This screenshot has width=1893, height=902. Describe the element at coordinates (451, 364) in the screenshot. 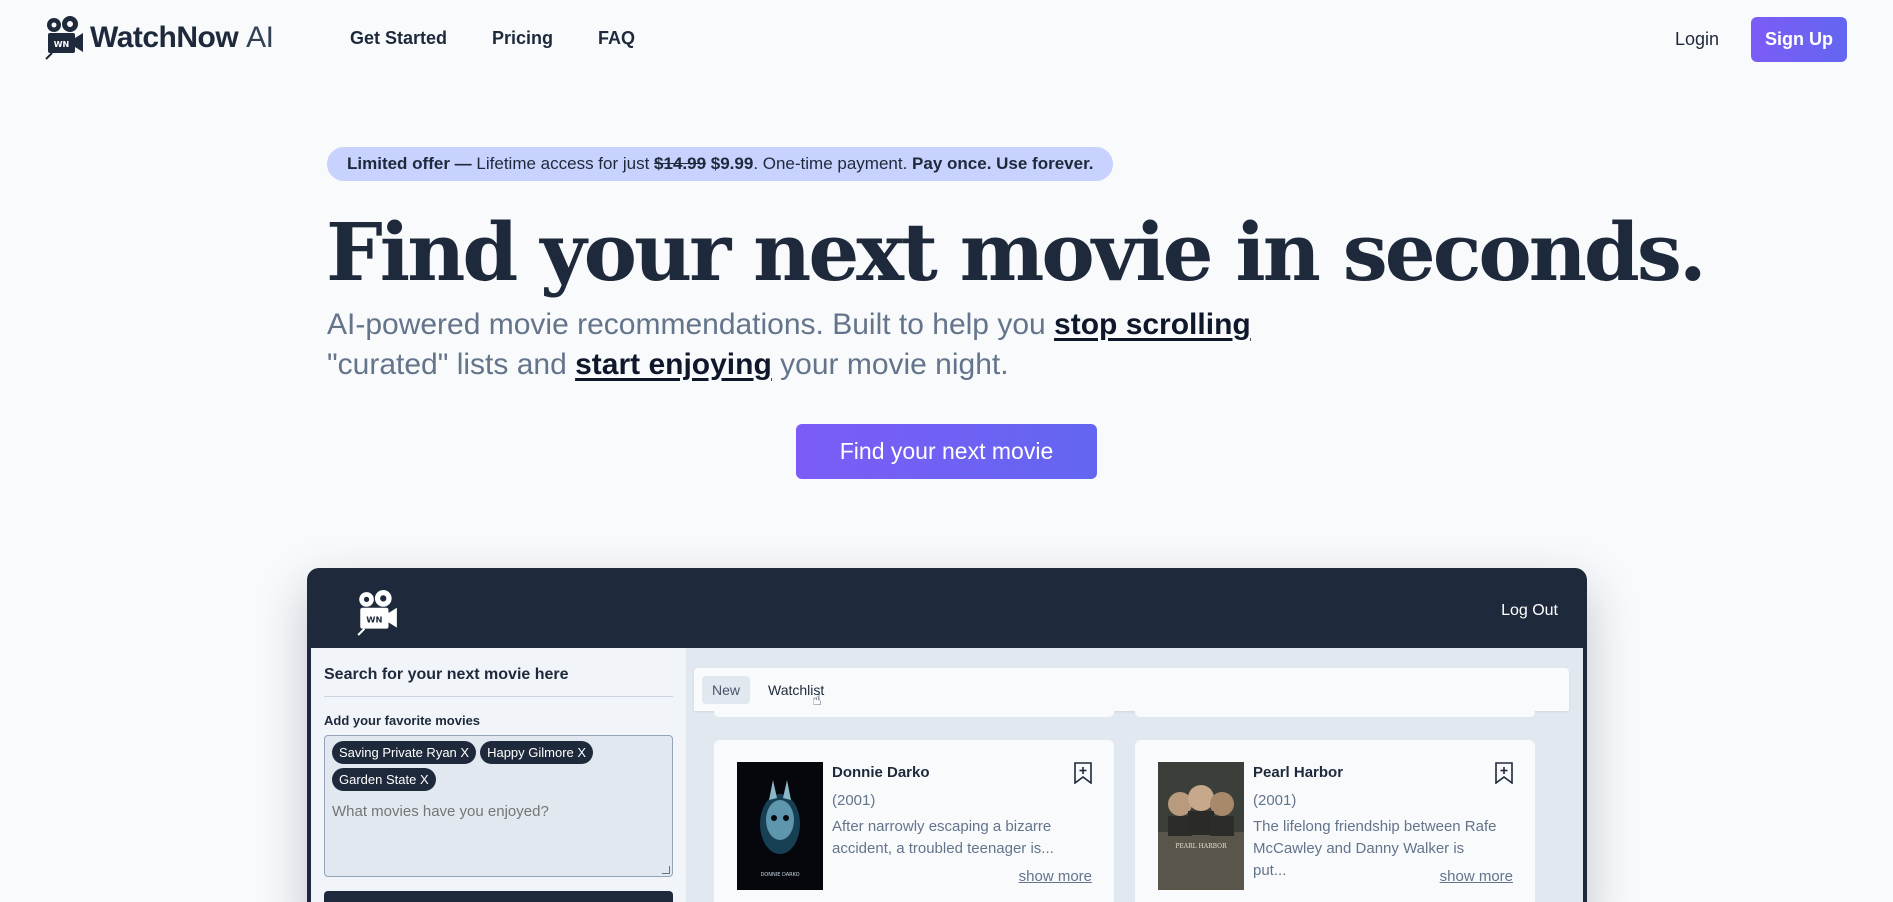

I see `hero-sub-part-2: "curated" lists and` at that location.